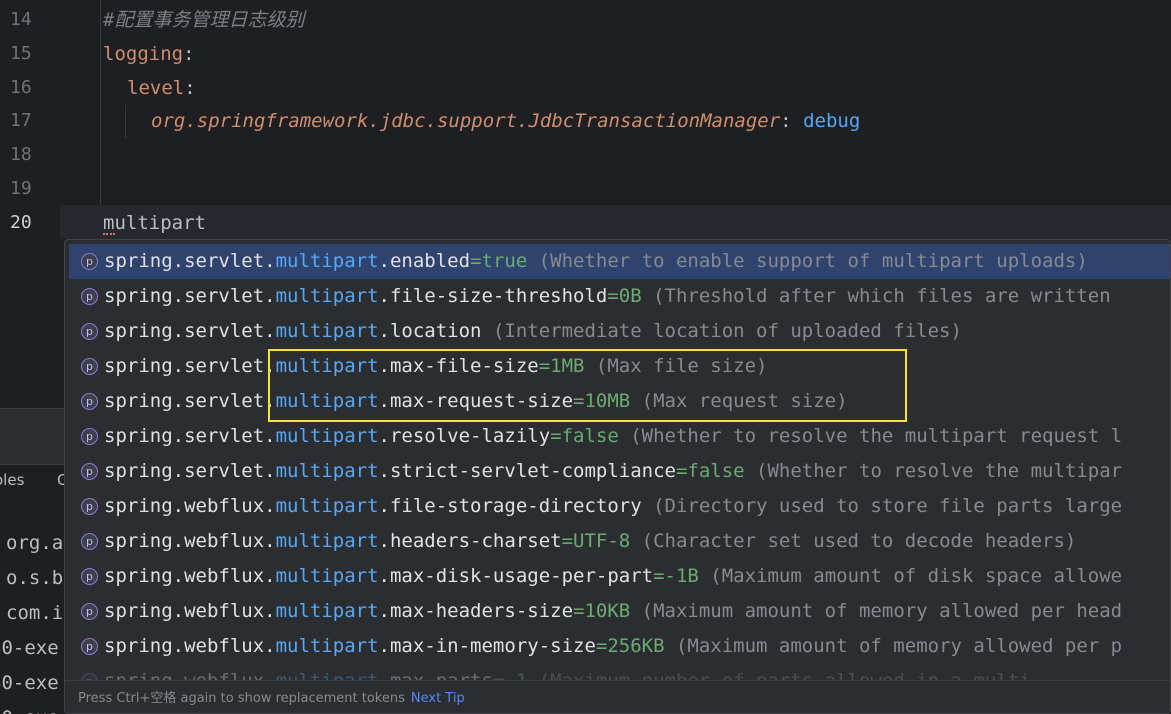 This screenshot has width=1171, height=714. I want to click on yaml-level-line: level:, so click(161, 88).